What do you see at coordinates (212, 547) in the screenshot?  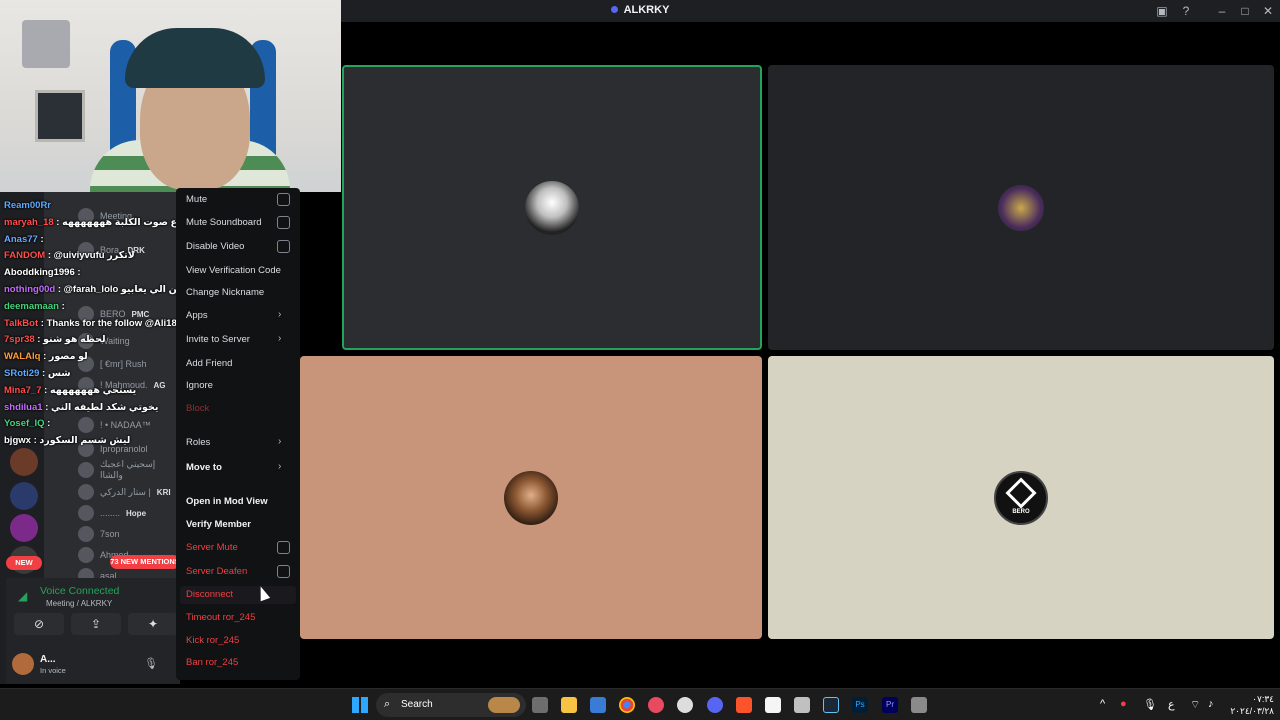 I see `menu-item-server-mute: Server Mute` at bounding box center [212, 547].